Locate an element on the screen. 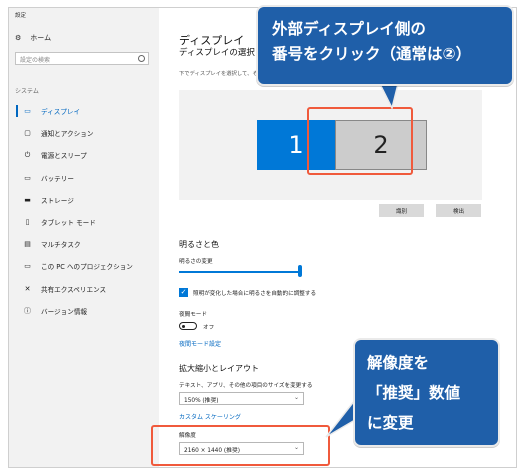 The image size is (523, 474). callout-top-line2: 番号をクリック（通常は②） is located at coordinates (372, 54).